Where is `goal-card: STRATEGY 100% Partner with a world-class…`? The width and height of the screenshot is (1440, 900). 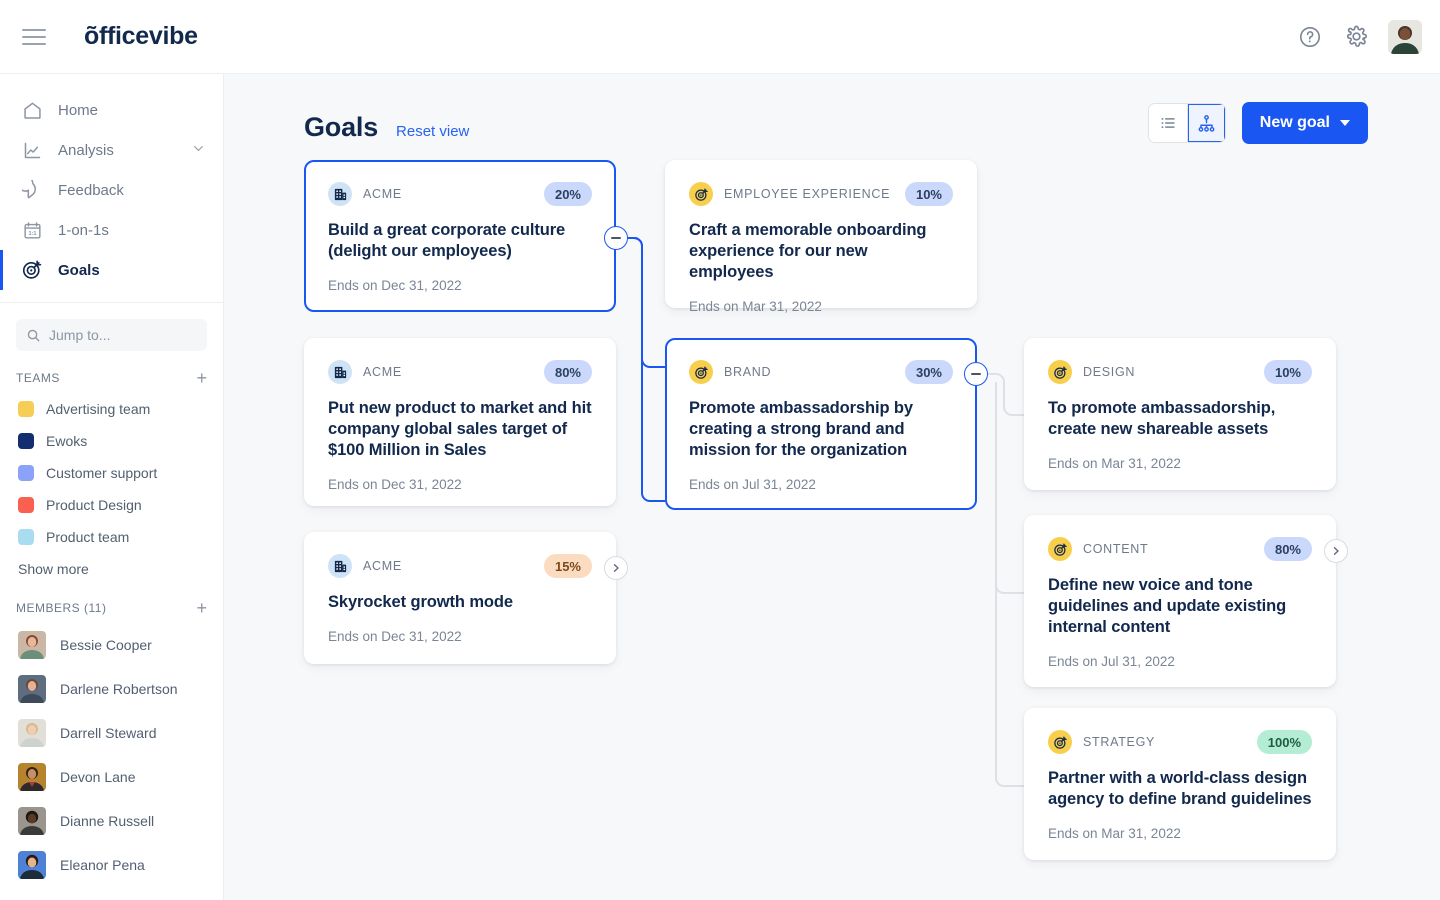
goal-card: STRATEGY 100% Partner with a world-class… is located at coordinates (1180, 784).